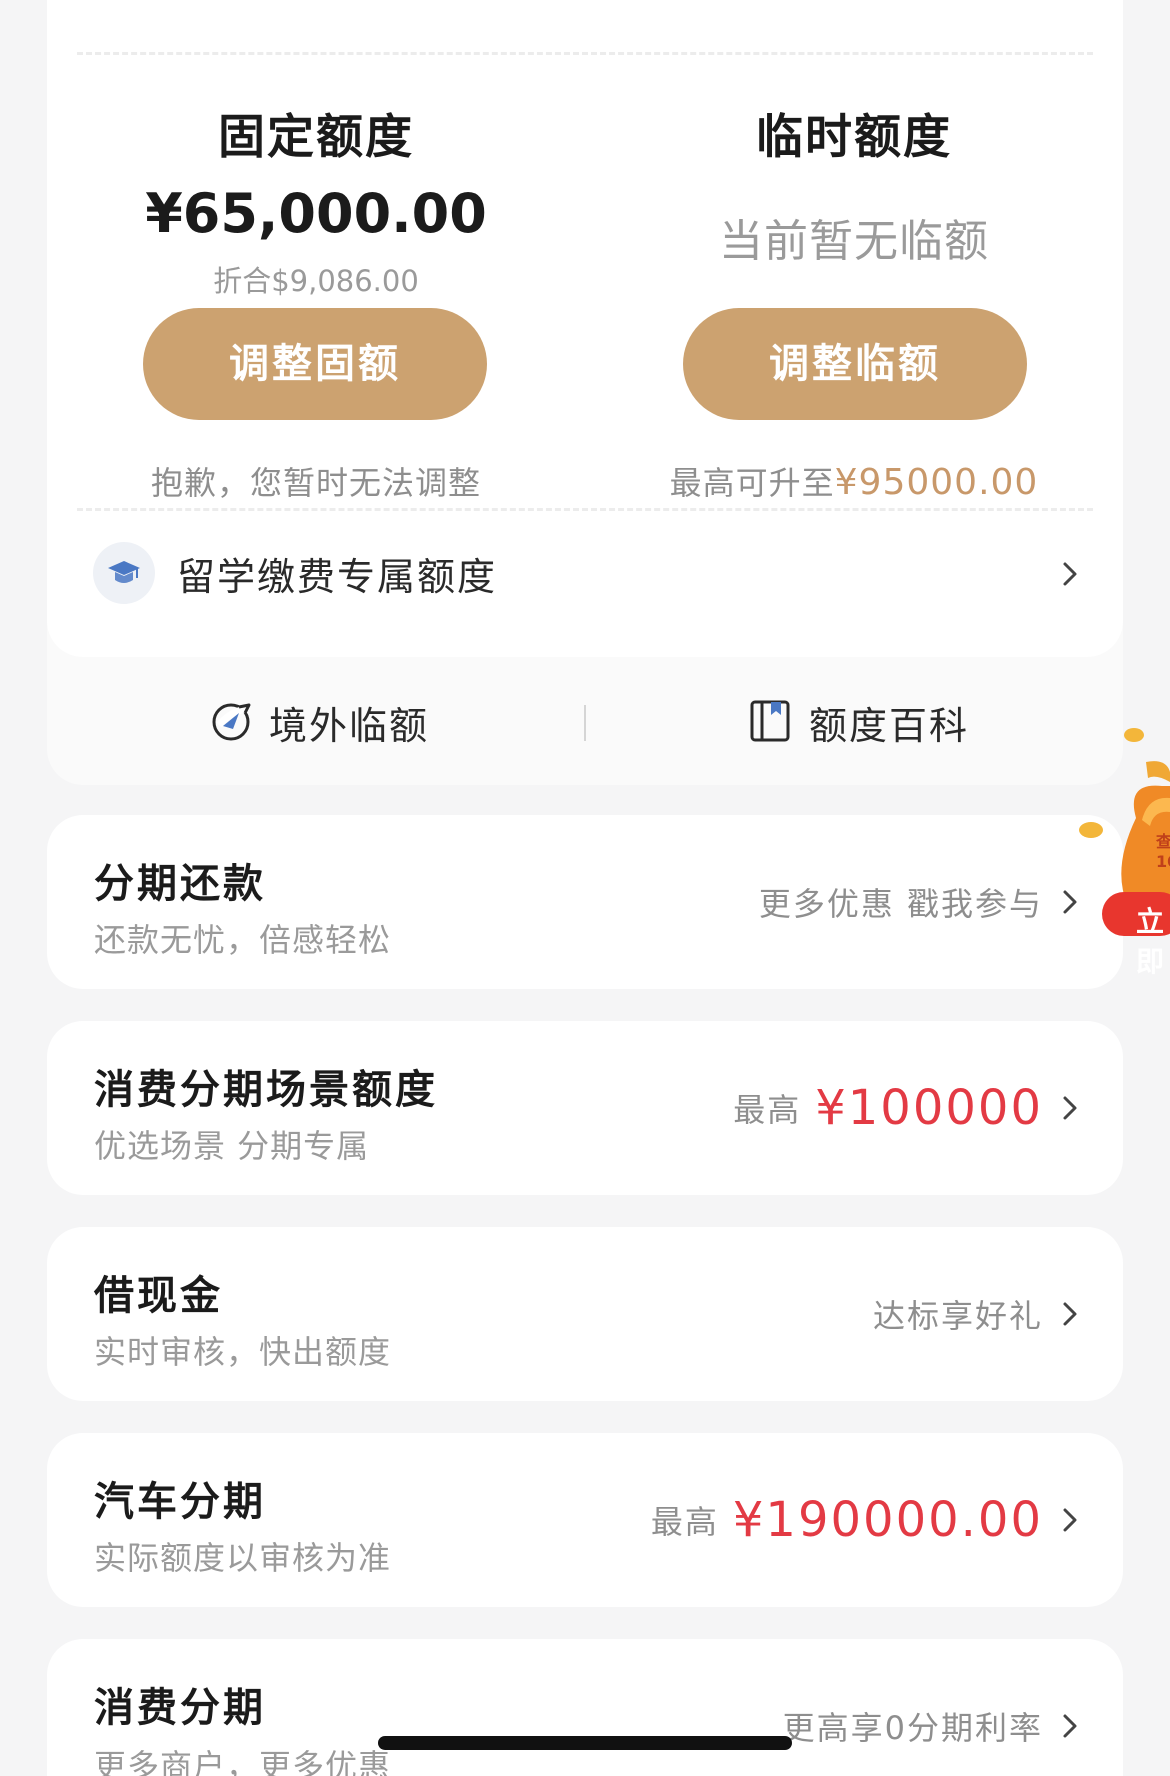  What do you see at coordinates (585, 1108) in the screenshot?
I see `service-card-consumer-installment-scene: 消费分期场景额度 优选场景 分期专属 最高 ¥100000` at bounding box center [585, 1108].